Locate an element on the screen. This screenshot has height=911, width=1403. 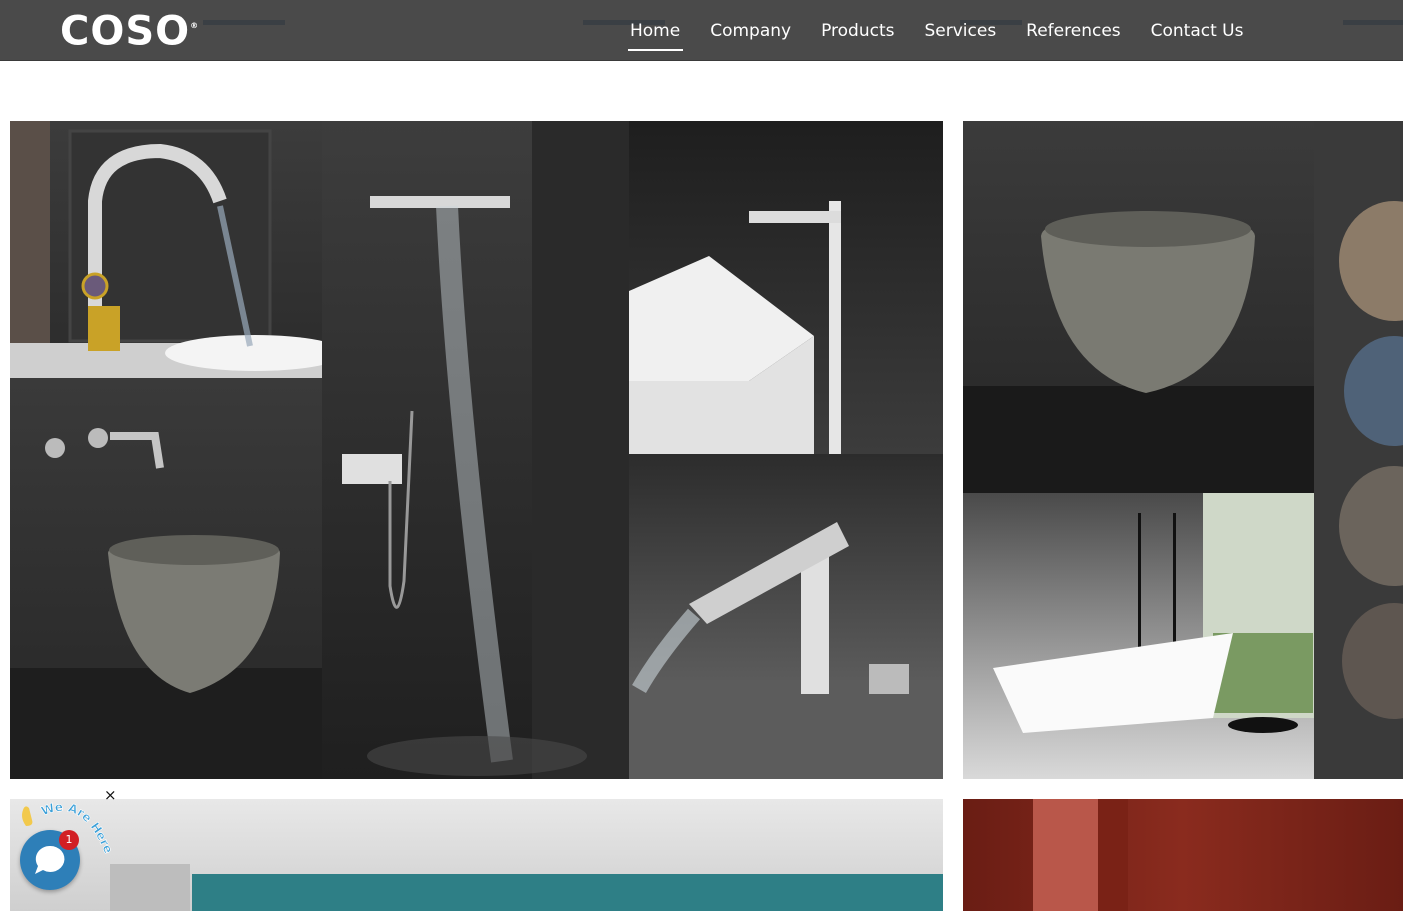
bowl-stack-photo is located at coordinates (1358, 450).